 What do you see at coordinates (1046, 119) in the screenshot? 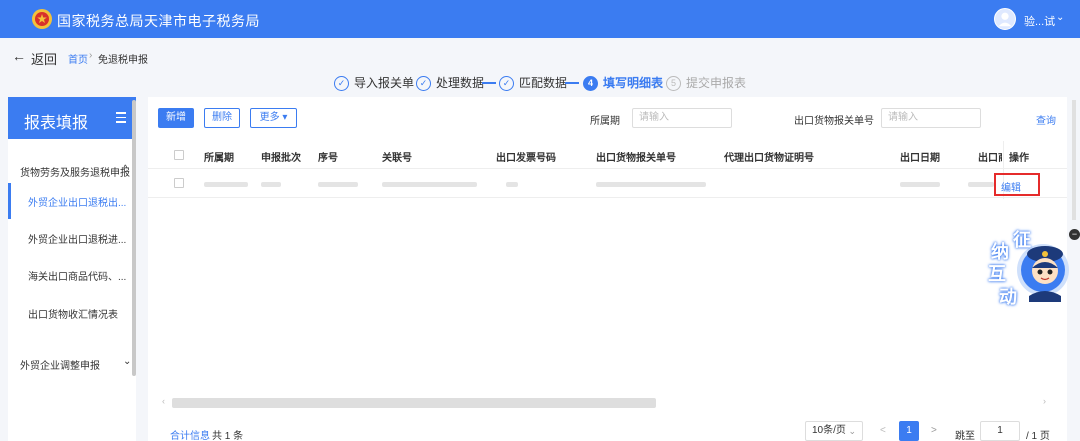
I see `query-button: 查询` at bounding box center [1046, 119].